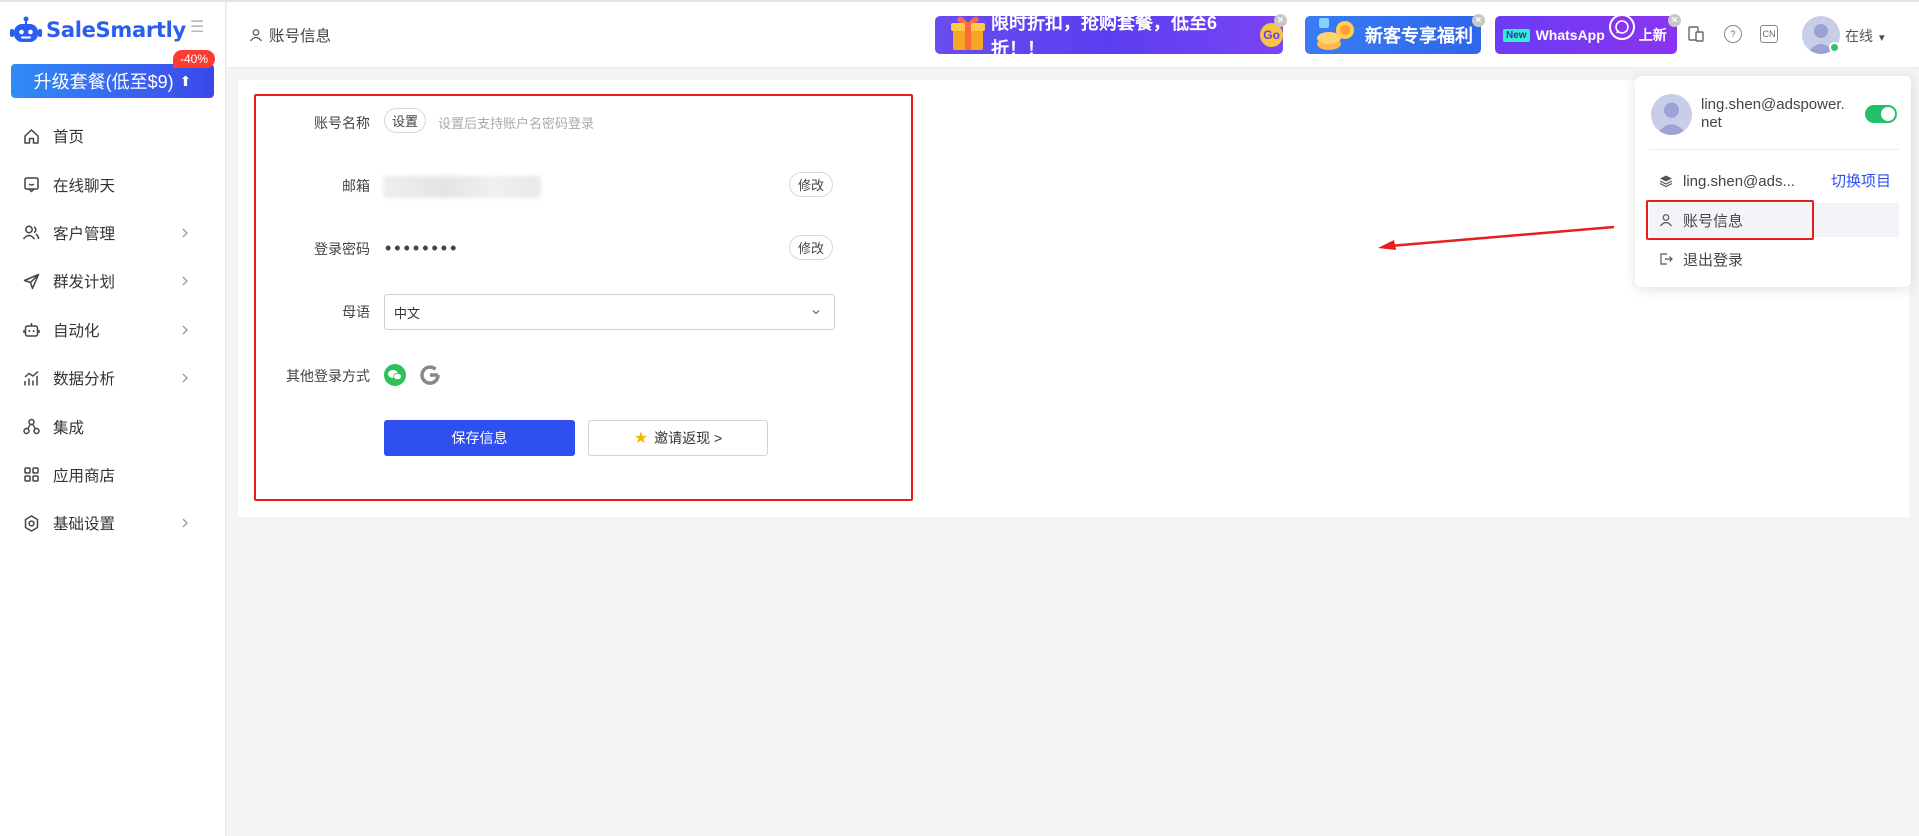 The height and width of the screenshot is (836, 1919). I want to click on sidebar-item-broadcast: 群发计划, so click(113, 281).